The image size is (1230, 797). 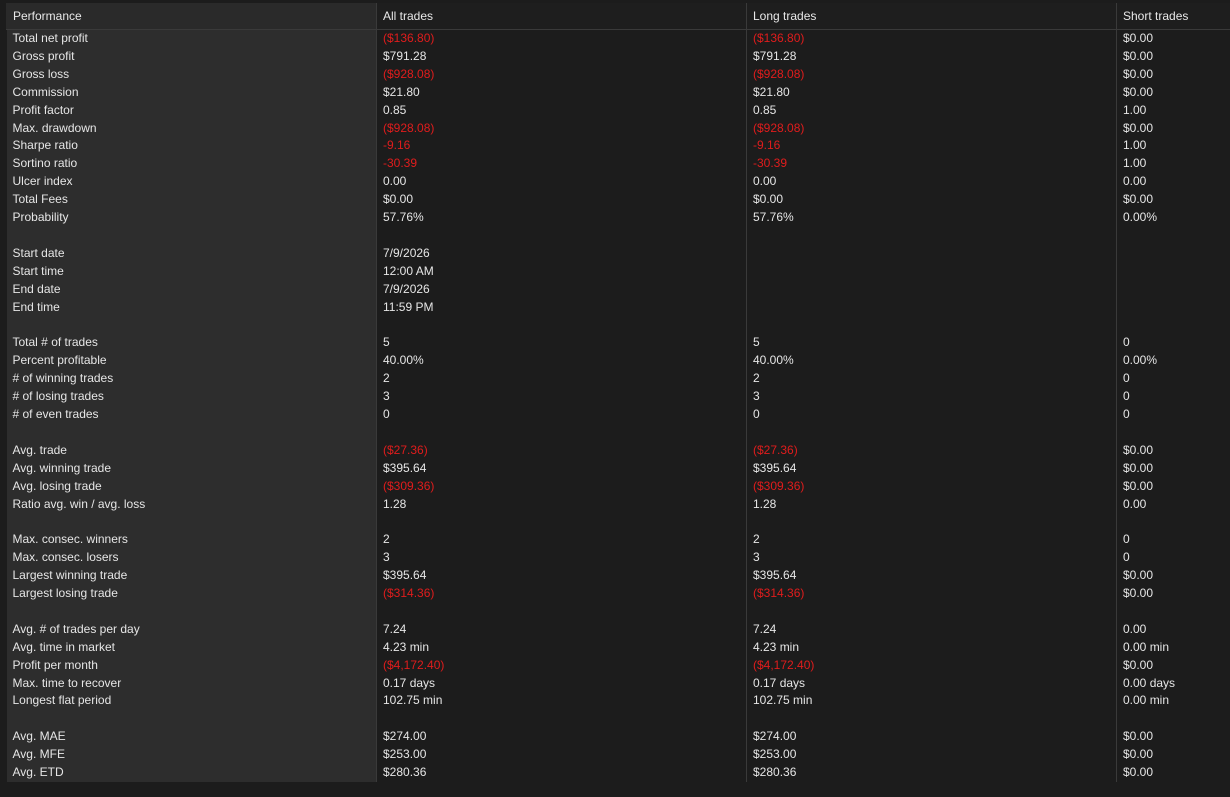 What do you see at coordinates (191, 307) in the screenshot?
I see `metric-label: End time` at bounding box center [191, 307].